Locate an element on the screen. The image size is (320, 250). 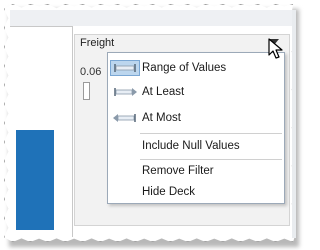
range-icon is located at coordinates (125, 68).